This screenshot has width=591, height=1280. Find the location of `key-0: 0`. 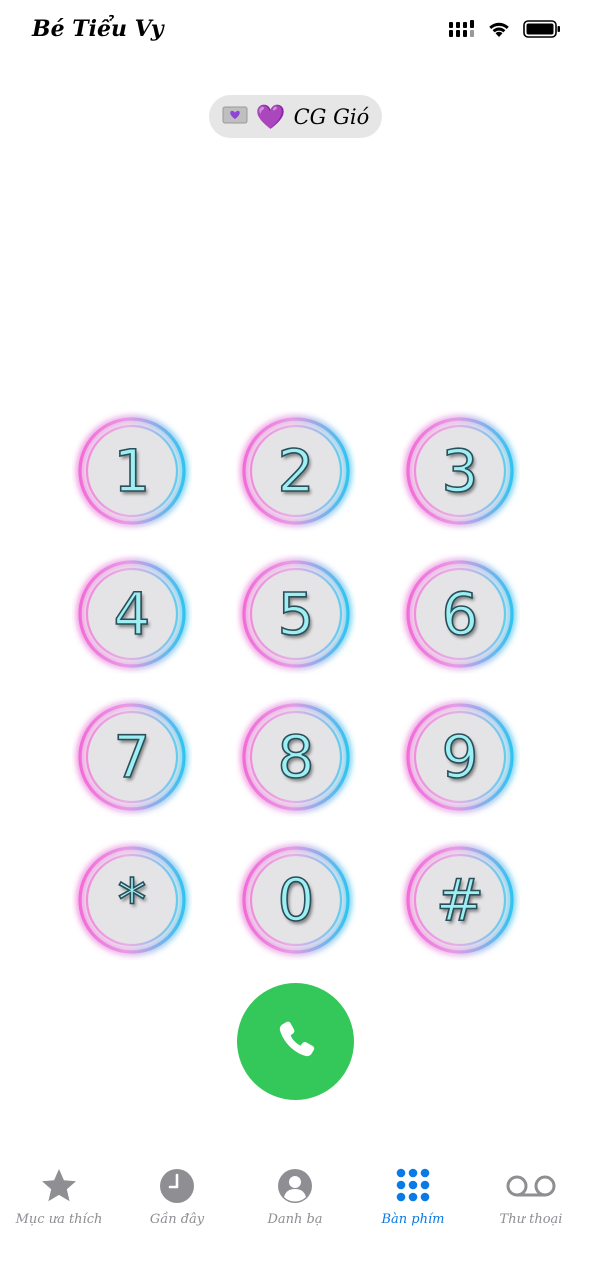

key-0: 0 is located at coordinates (296, 900).